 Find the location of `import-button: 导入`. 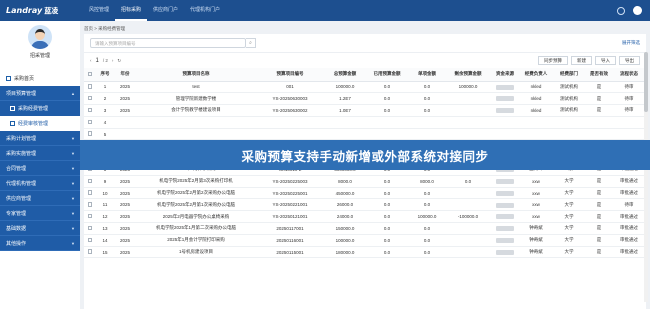

import-button: 导入 is located at coordinates (605, 60).